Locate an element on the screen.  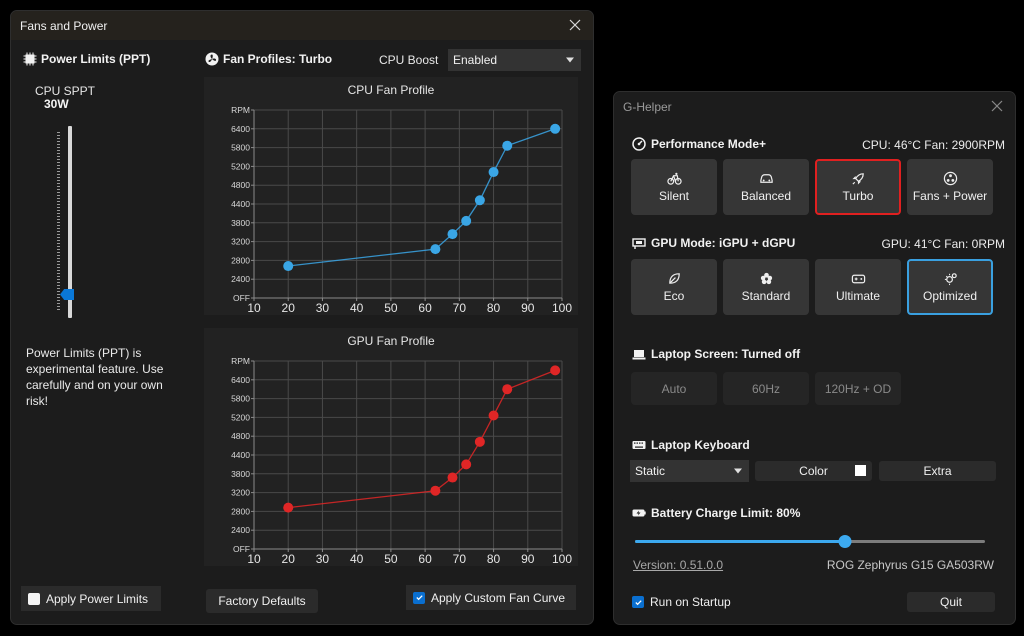
close-icon is located at coordinates (575, 25).